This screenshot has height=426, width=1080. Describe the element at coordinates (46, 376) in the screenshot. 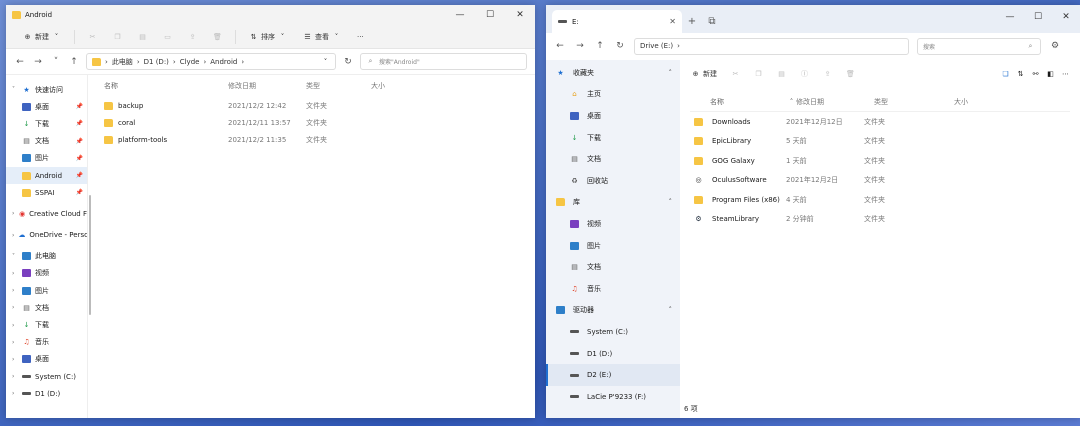

I see `sidebar-item: › System (C:)` at that location.